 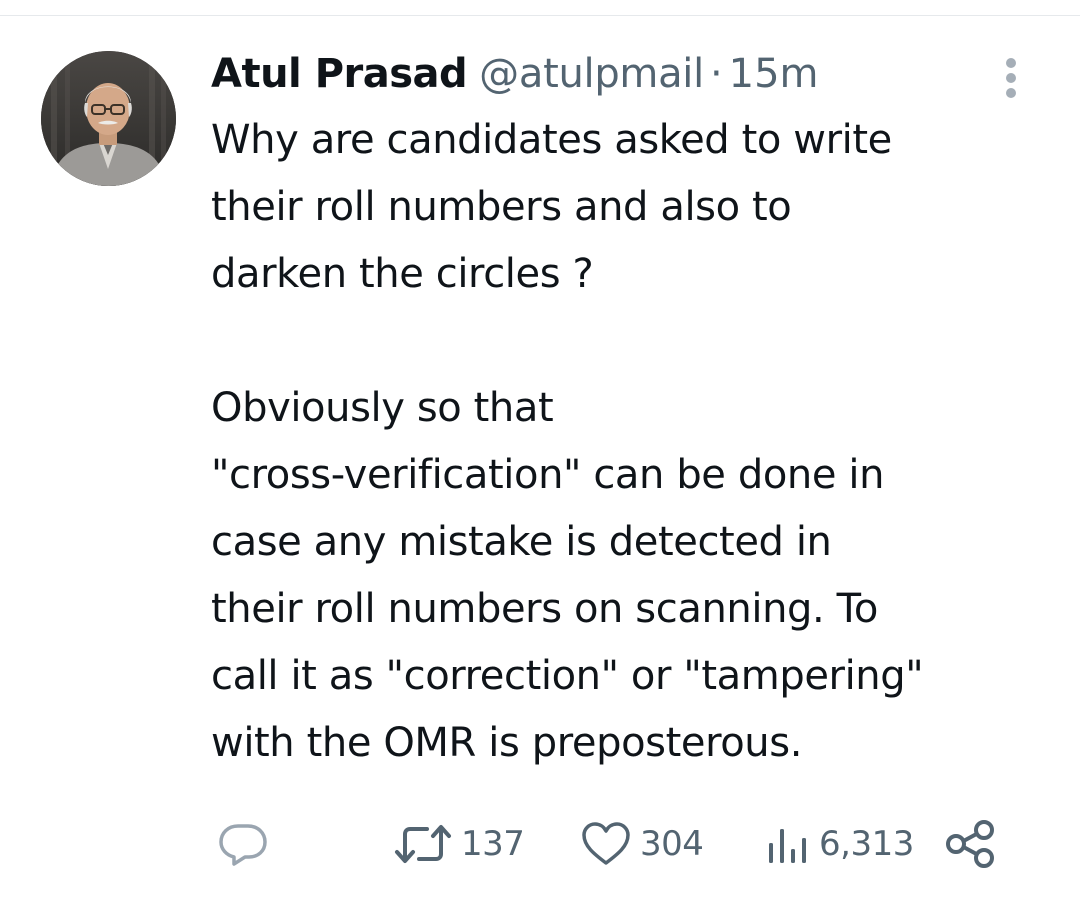 I want to click on tweet-text-line: case any mistake is detected in, so click(x=521, y=542).